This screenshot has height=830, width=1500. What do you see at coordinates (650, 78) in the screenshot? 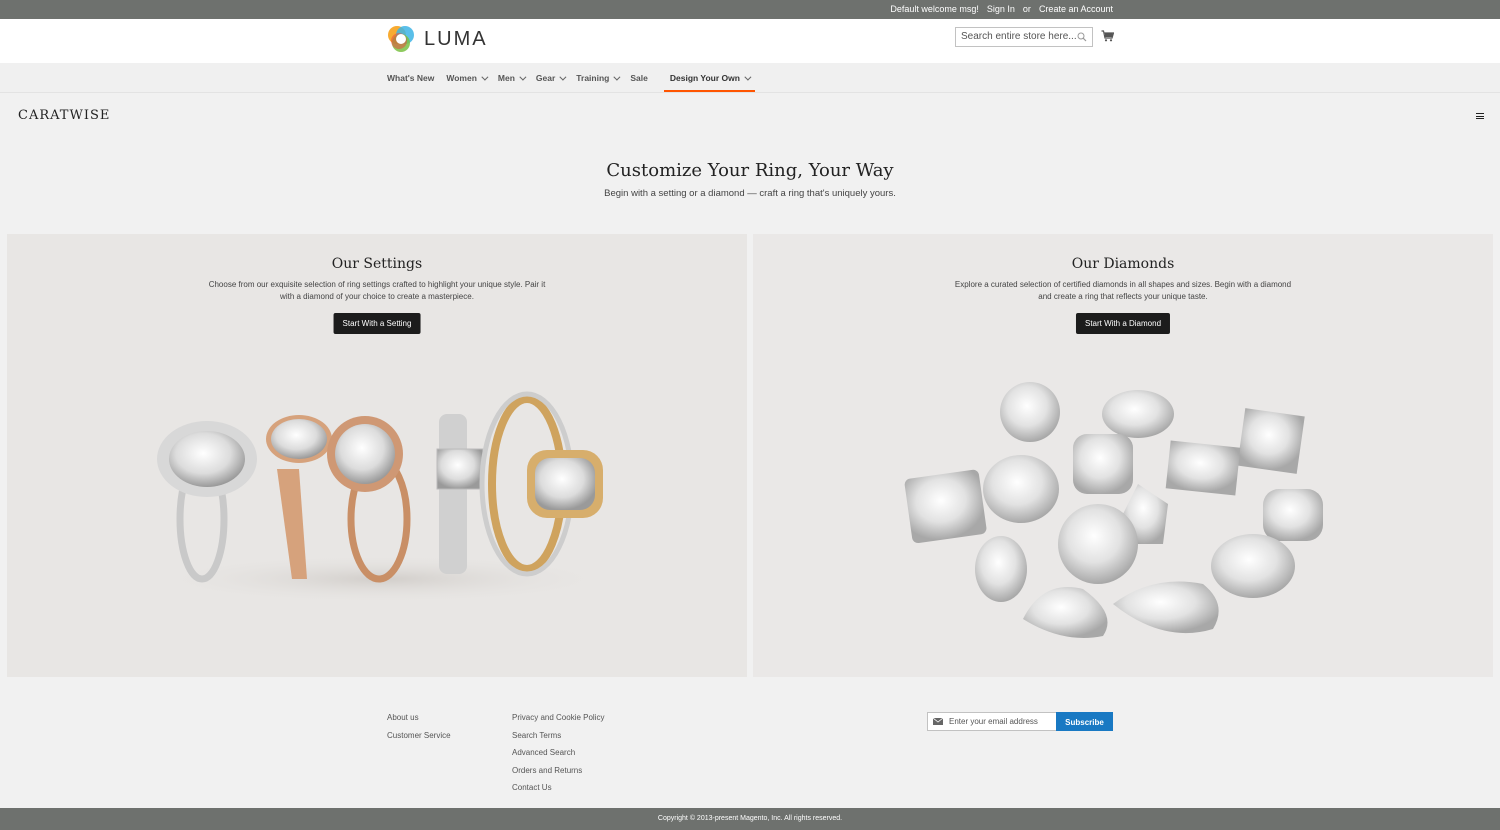
I see `nav-item-sale: Sale` at bounding box center [650, 78].